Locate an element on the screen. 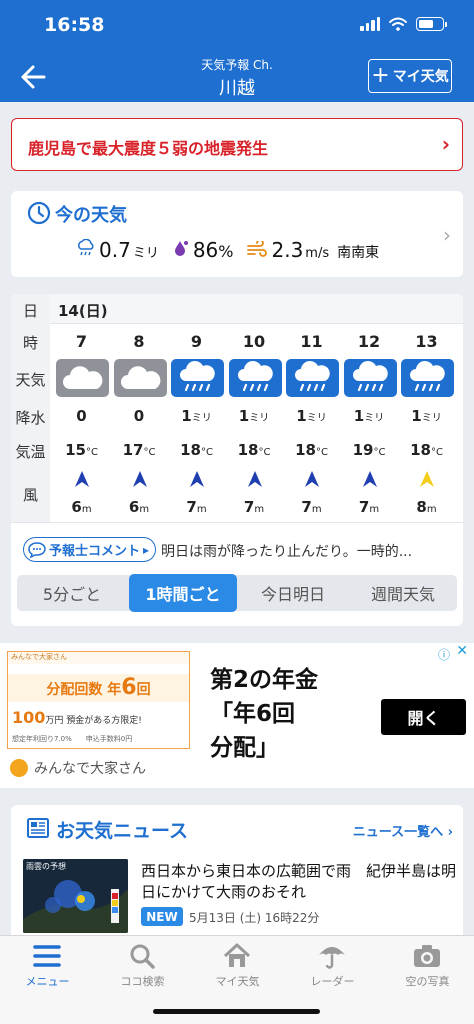  hour-column: 11 1ミリ 18°C 7m is located at coordinates (311, 423).